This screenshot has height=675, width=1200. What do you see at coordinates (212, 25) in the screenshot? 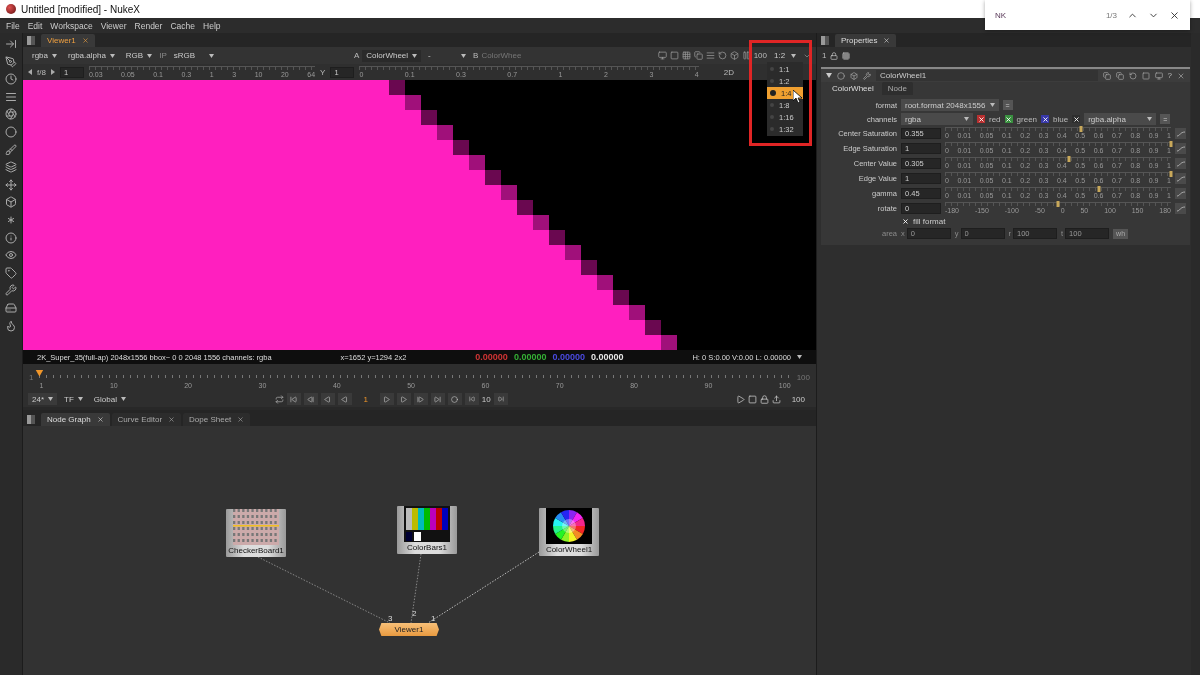
I see `menu-item: Help` at bounding box center [212, 25].